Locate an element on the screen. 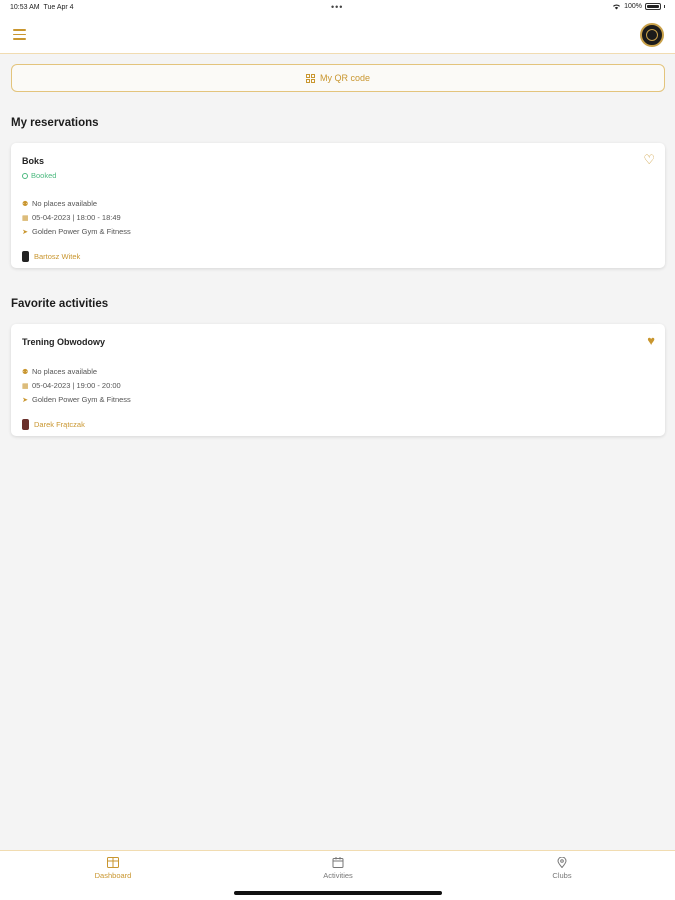  tab-activities: Activities is located at coordinates (338, 868).